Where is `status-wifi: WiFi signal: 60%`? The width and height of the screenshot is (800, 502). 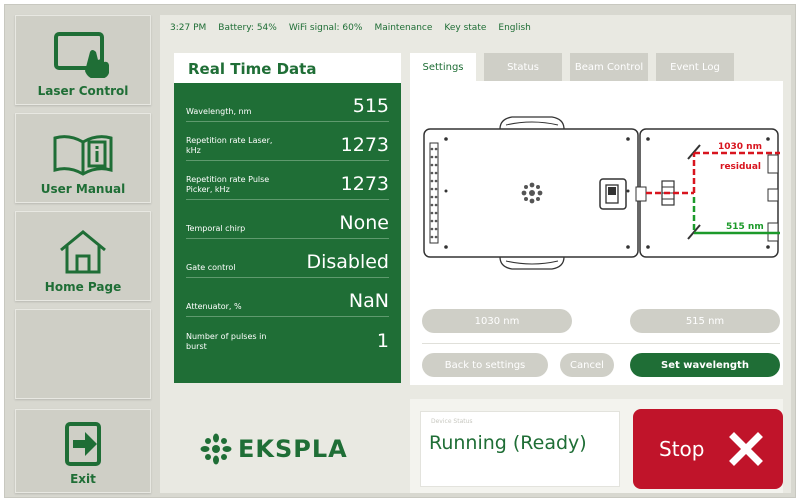 status-wifi: WiFi signal: 60% is located at coordinates (325, 28).